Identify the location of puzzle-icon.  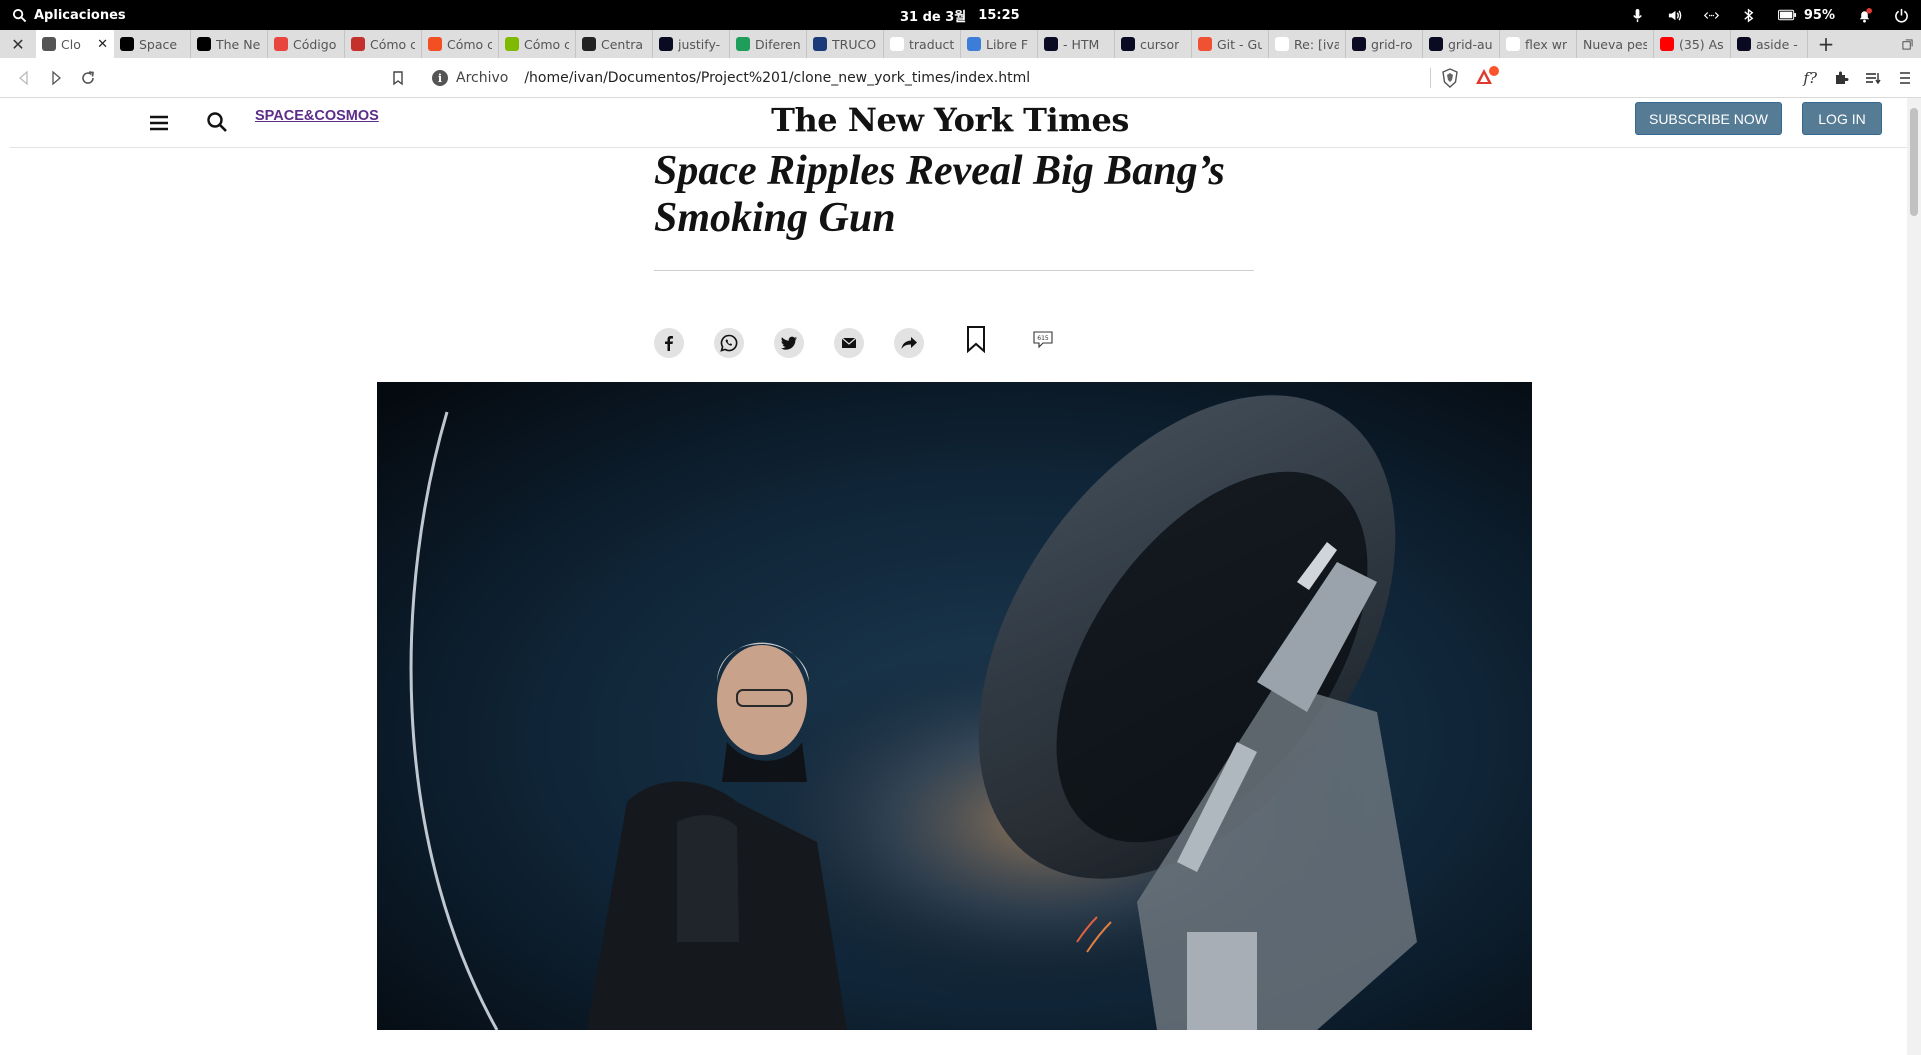
(974, 44).